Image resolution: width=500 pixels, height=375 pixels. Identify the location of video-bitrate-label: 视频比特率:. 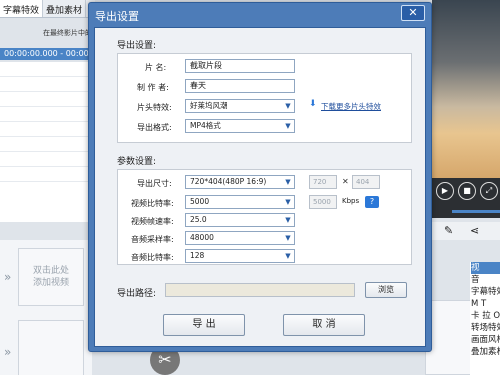
(152, 203).